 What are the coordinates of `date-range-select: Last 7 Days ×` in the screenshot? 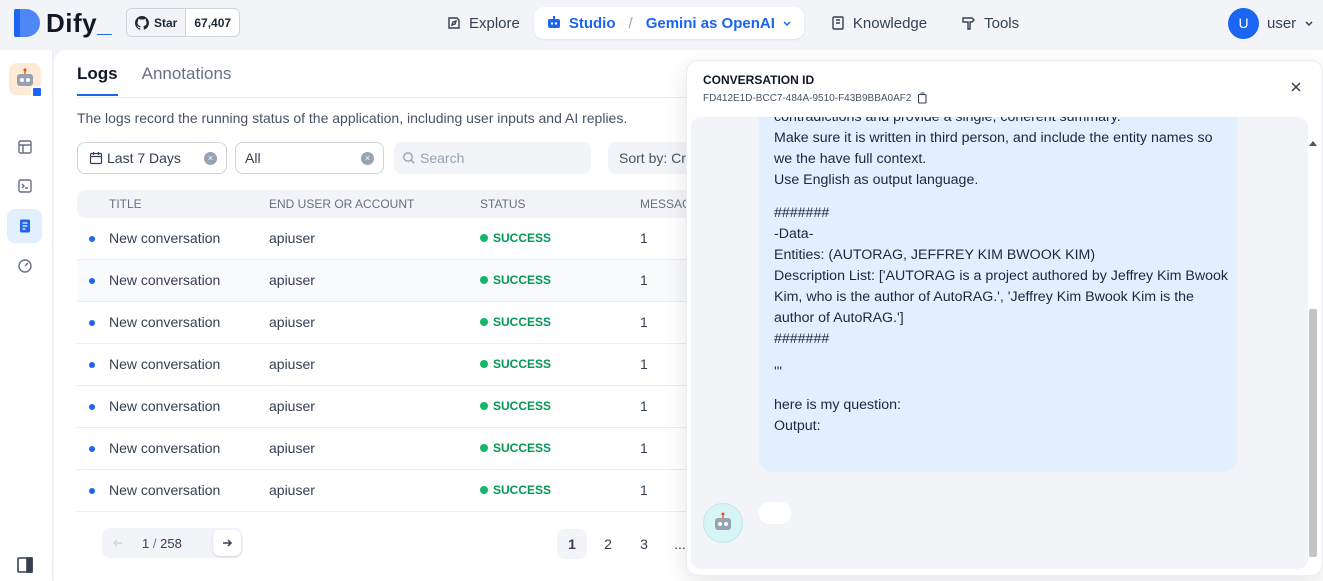 It's located at (152, 158).